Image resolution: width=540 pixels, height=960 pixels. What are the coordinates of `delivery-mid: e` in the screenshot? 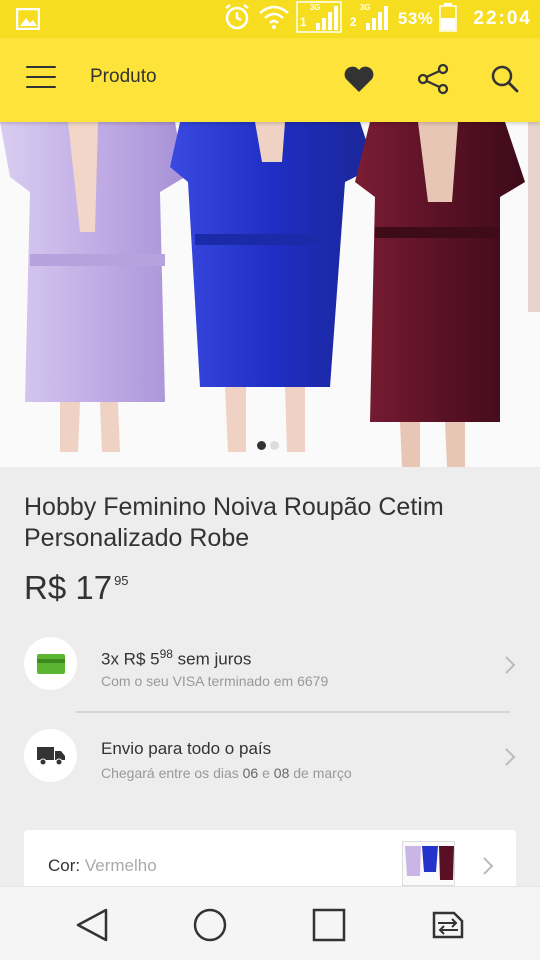 It's located at (266, 773).